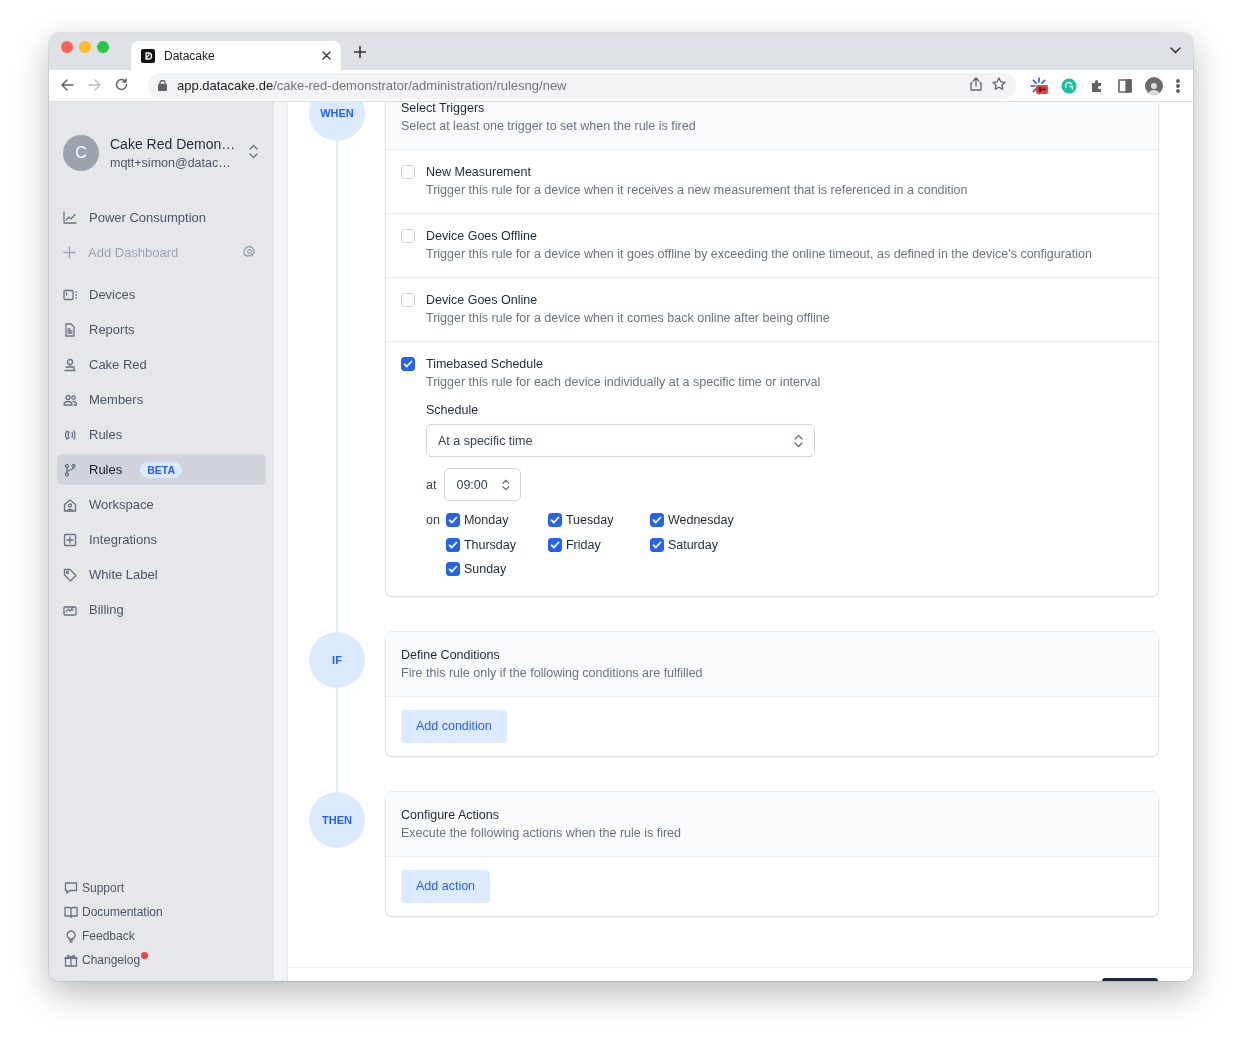  I want to click on browser-tab: Datacake, so click(236, 55).